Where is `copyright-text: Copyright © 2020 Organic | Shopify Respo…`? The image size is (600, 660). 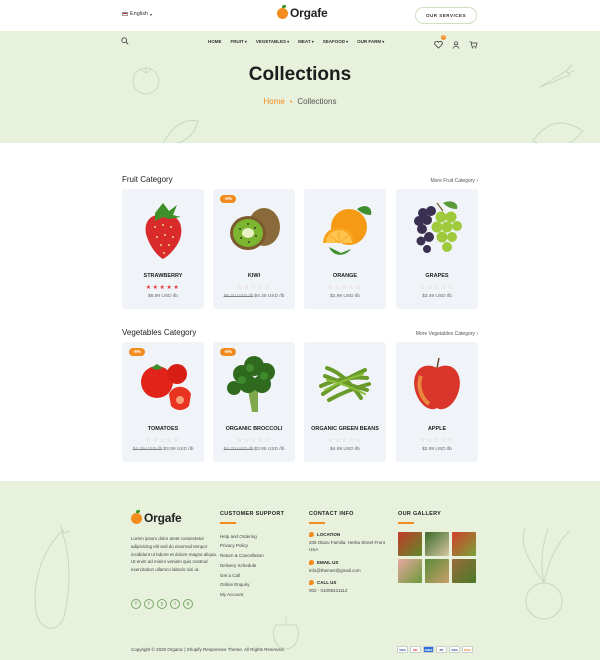 copyright-text: Copyright © 2020 Organic | Shopify Respo… is located at coordinates (208, 649).